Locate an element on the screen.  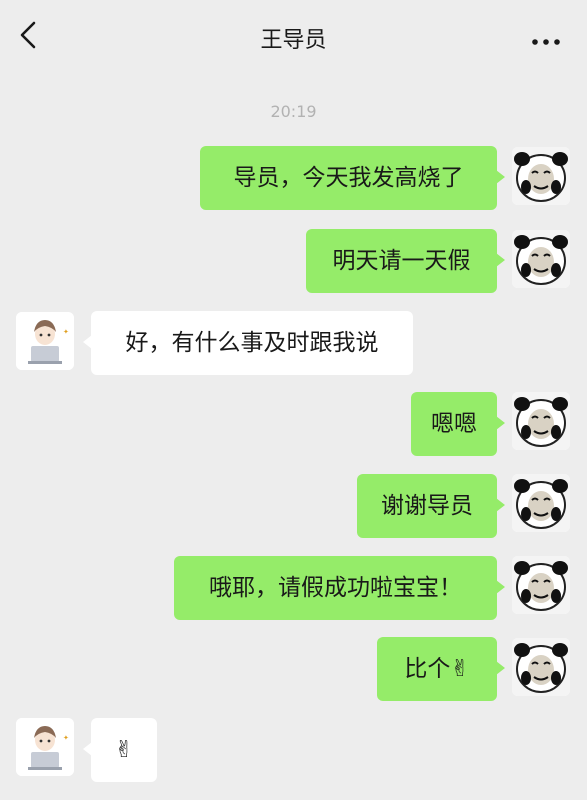
message-bubble-sent: 导员，今天我发高烧了 is located at coordinates (352, 178).